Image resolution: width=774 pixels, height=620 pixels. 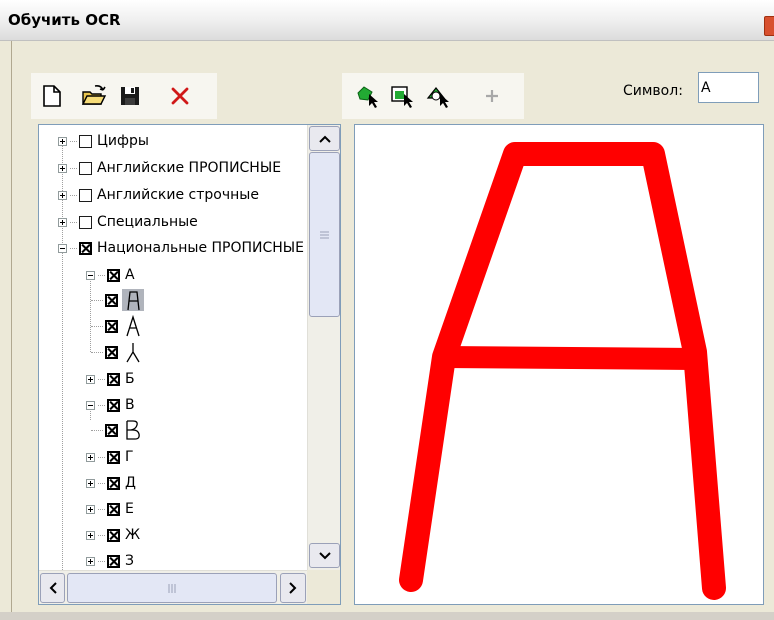 What do you see at coordinates (387, 20) in the screenshot?
I see `title-bar: Обучить OCR` at bounding box center [387, 20].